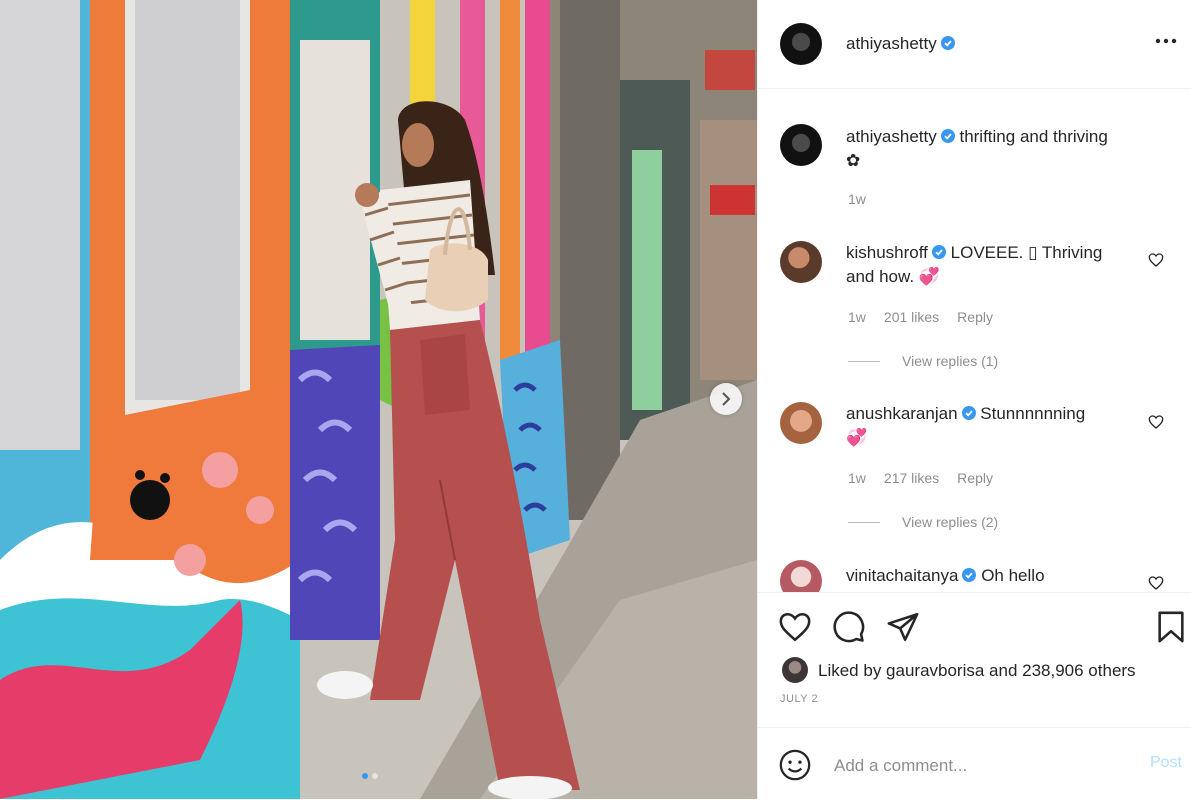  I want to click on view-replies-button: View replies (1), so click(923, 361).